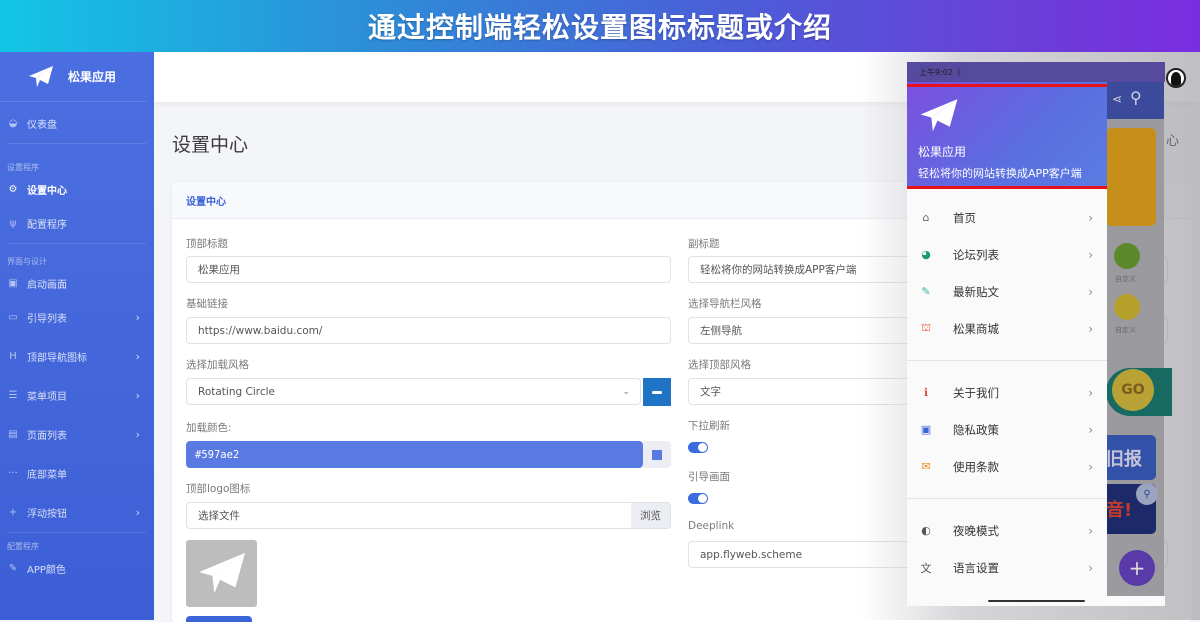 The width and height of the screenshot is (1200, 622). I want to click on sidebar-item-guide-list: ▭ 引导列表 ›, so click(77, 317).